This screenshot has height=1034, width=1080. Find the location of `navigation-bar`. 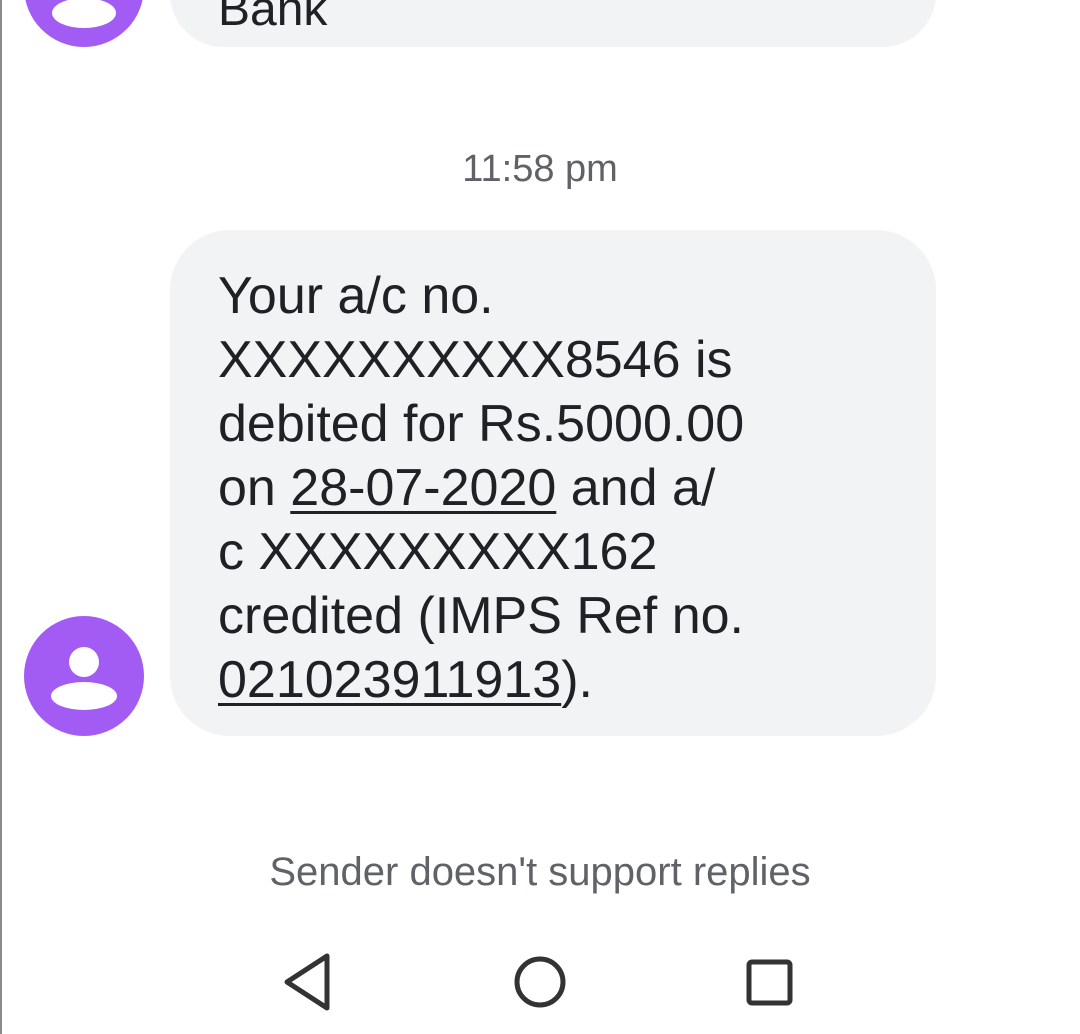

navigation-bar is located at coordinates (540, 982).